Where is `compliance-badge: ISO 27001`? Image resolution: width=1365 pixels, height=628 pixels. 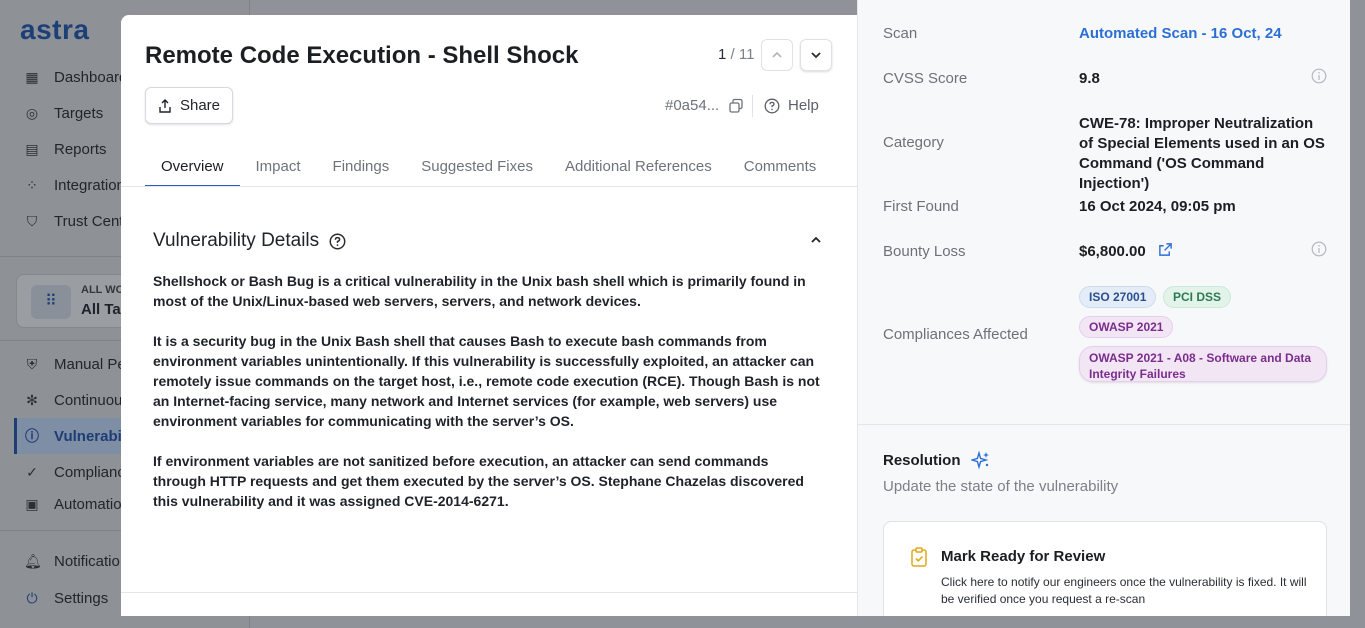 compliance-badge: ISO 27001 is located at coordinates (1118, 297).